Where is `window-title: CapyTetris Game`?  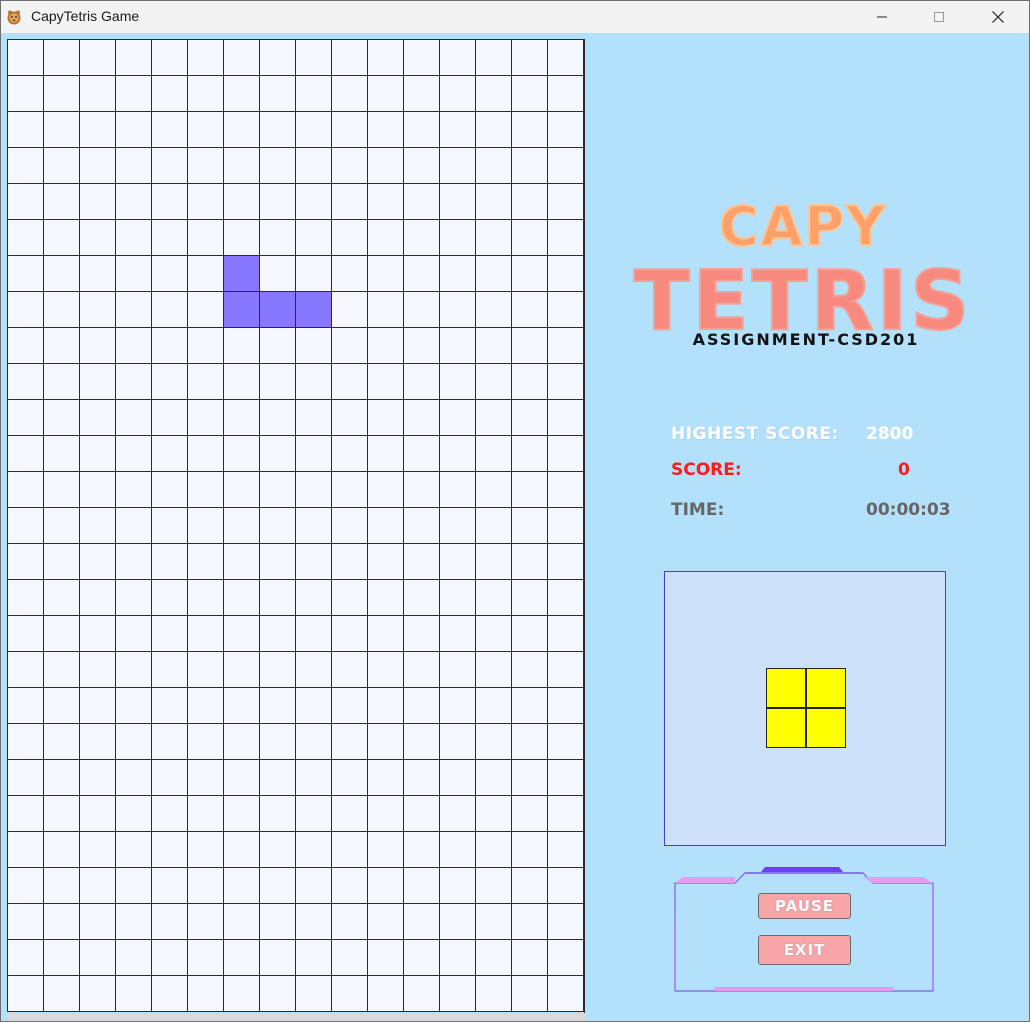
window-title: CapyTetris Game is located at coordinates (85, 16).